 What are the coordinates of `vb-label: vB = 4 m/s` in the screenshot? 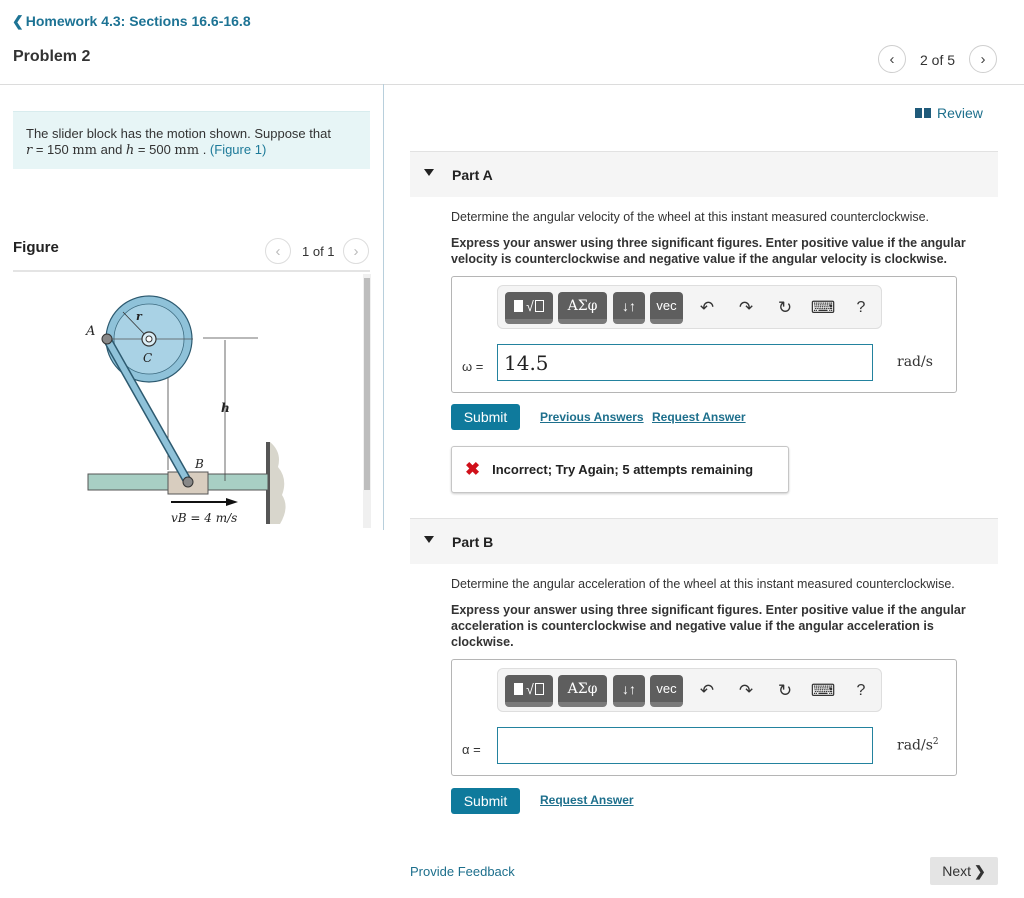 It's located at (204, 518).